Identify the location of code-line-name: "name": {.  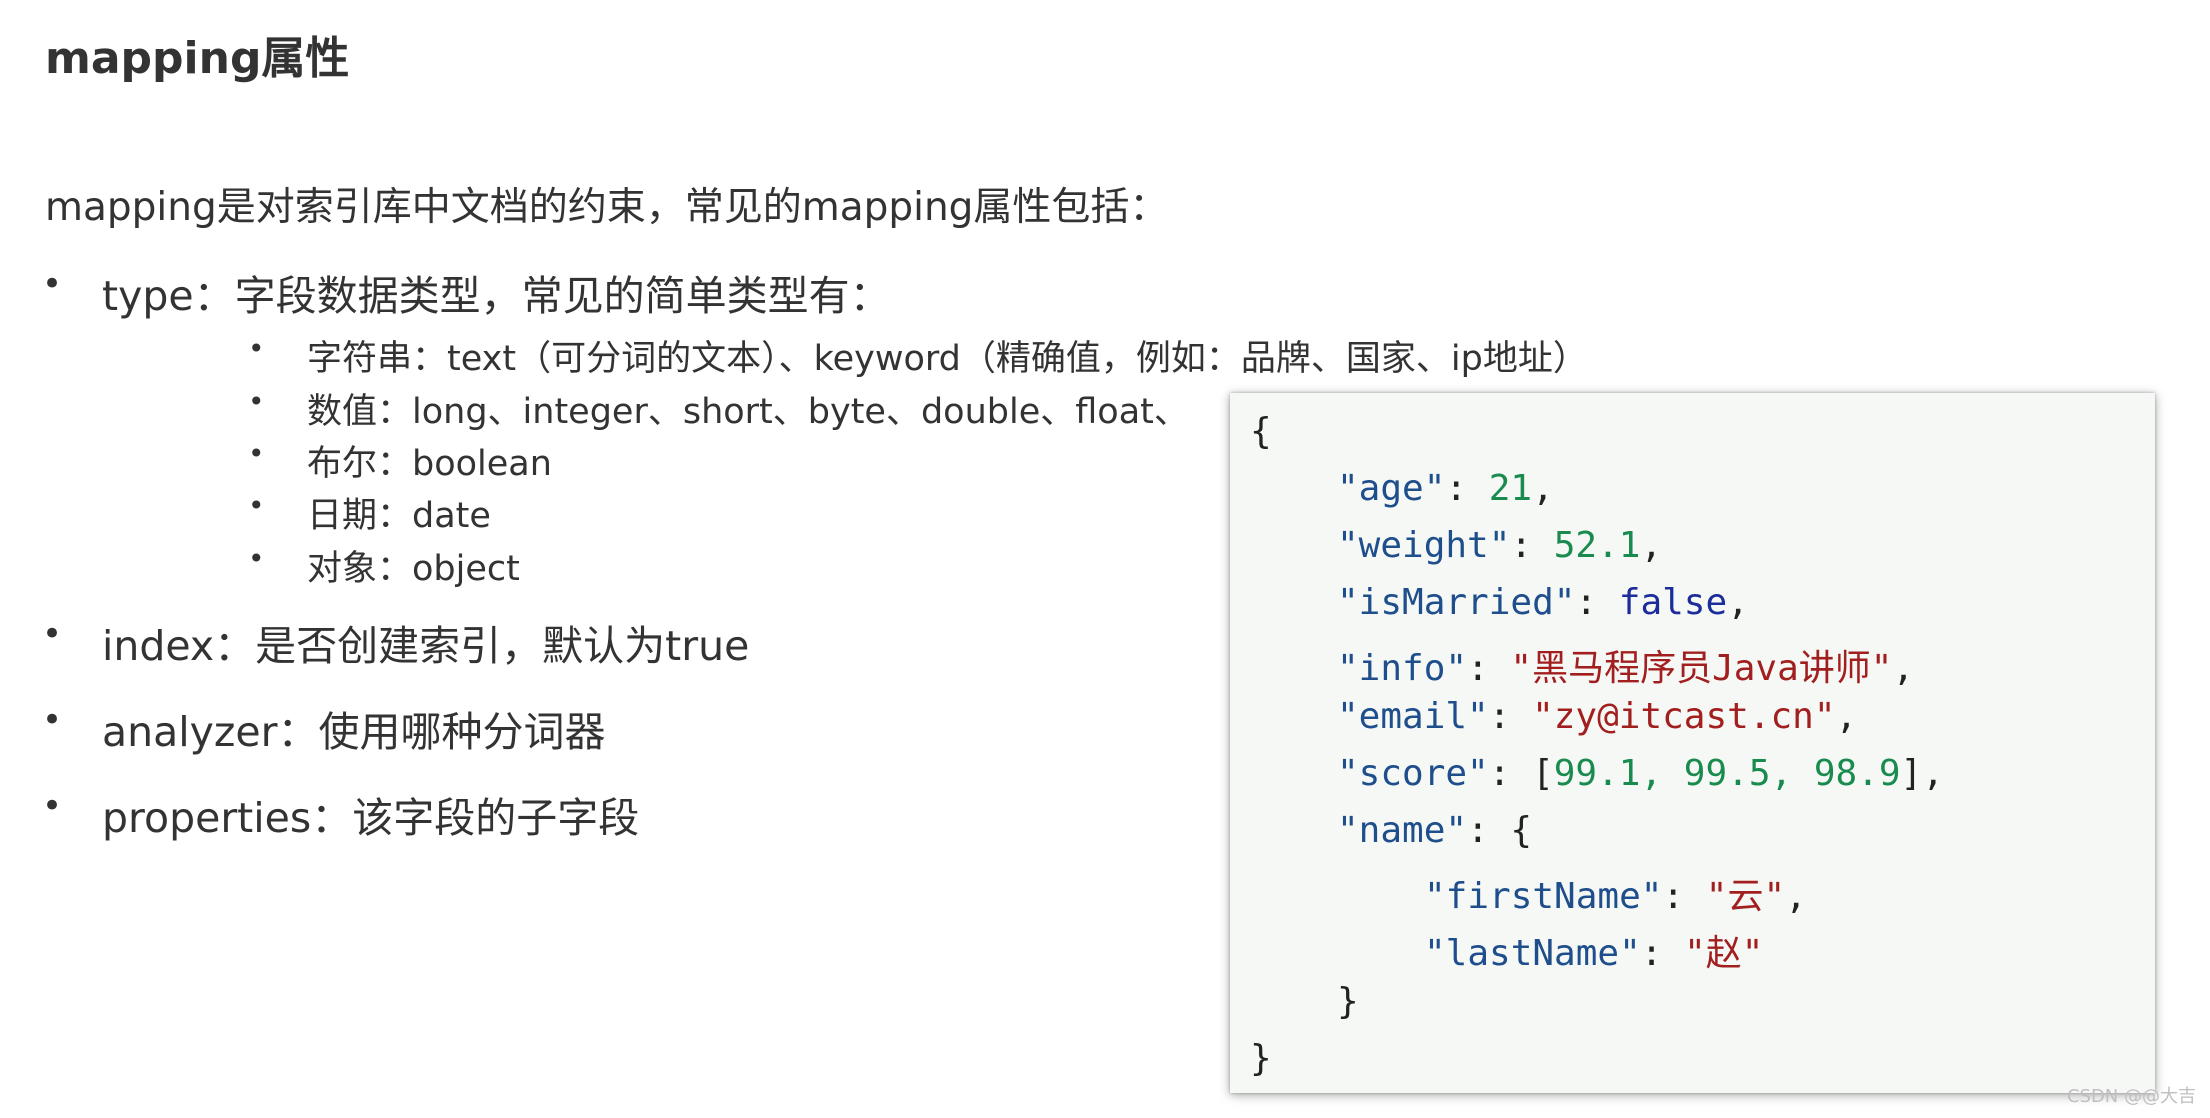
(1435, 830).